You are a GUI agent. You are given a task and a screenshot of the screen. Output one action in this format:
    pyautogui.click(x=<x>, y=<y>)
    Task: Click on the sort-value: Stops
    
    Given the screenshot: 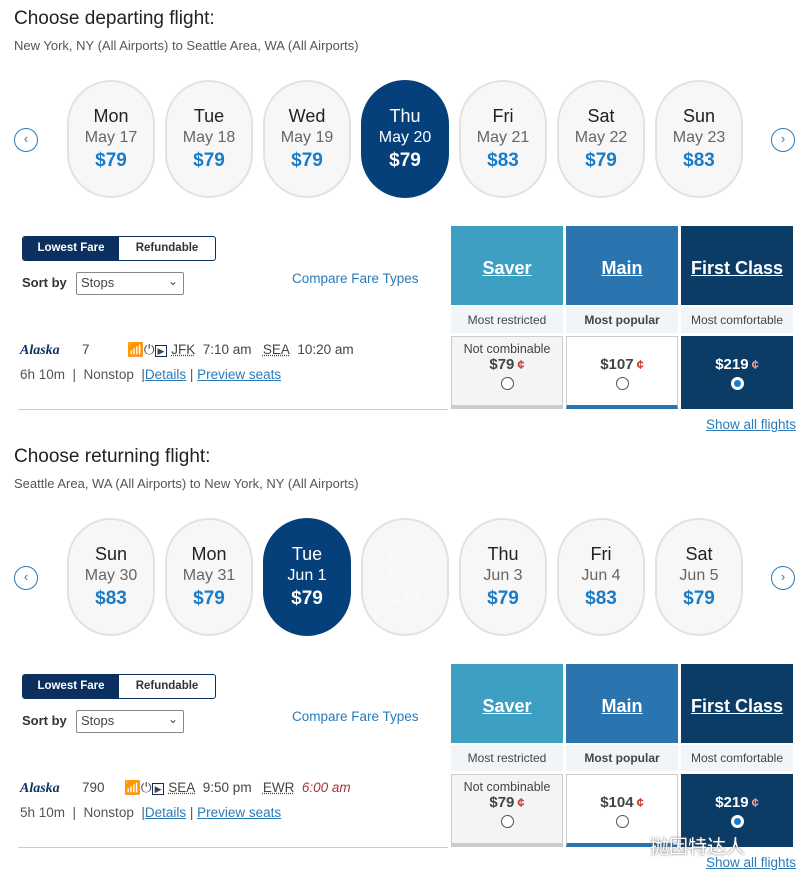 What is the action you would take?
    pyautogui.click(x=98, y=720)
    